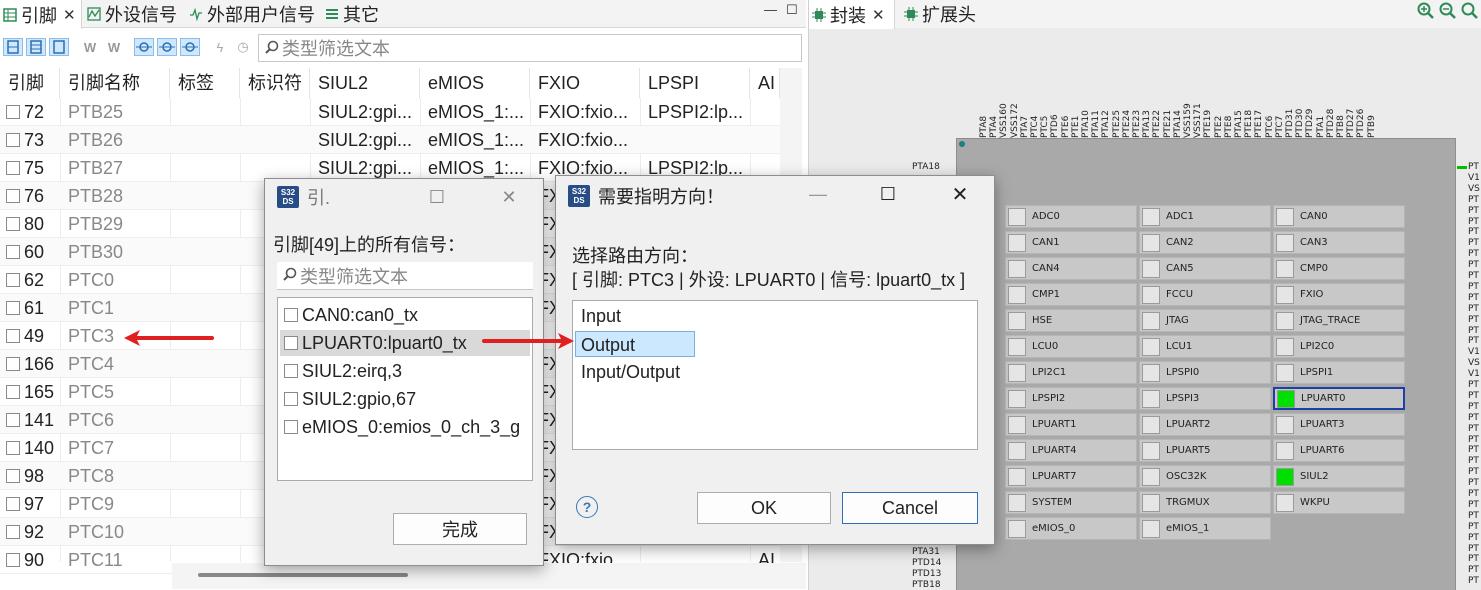  Describe the element at coordinates (1205, 372) in the screenshot. I see `peripheral-lpspi0: LPSPI0` at that location.